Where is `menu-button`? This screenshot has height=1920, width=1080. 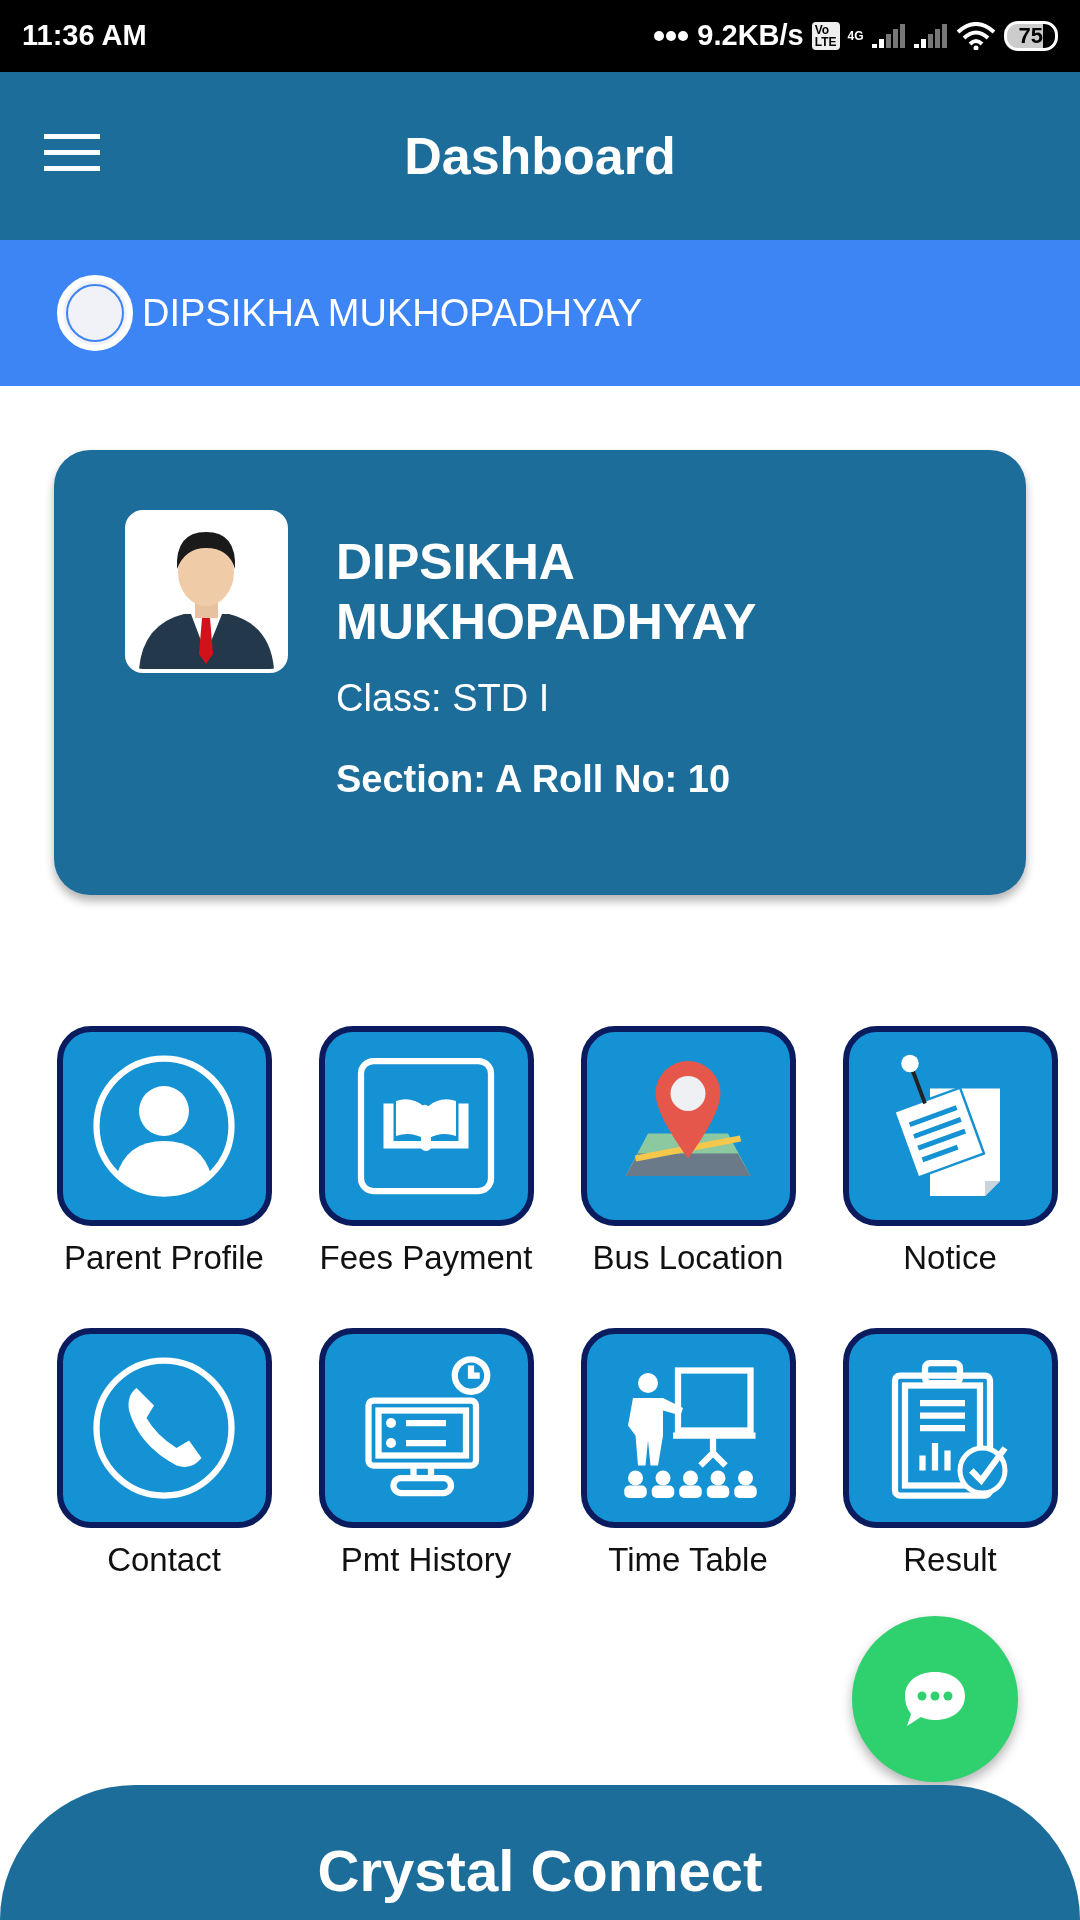 menu-button is located at coordinates (72, 152).